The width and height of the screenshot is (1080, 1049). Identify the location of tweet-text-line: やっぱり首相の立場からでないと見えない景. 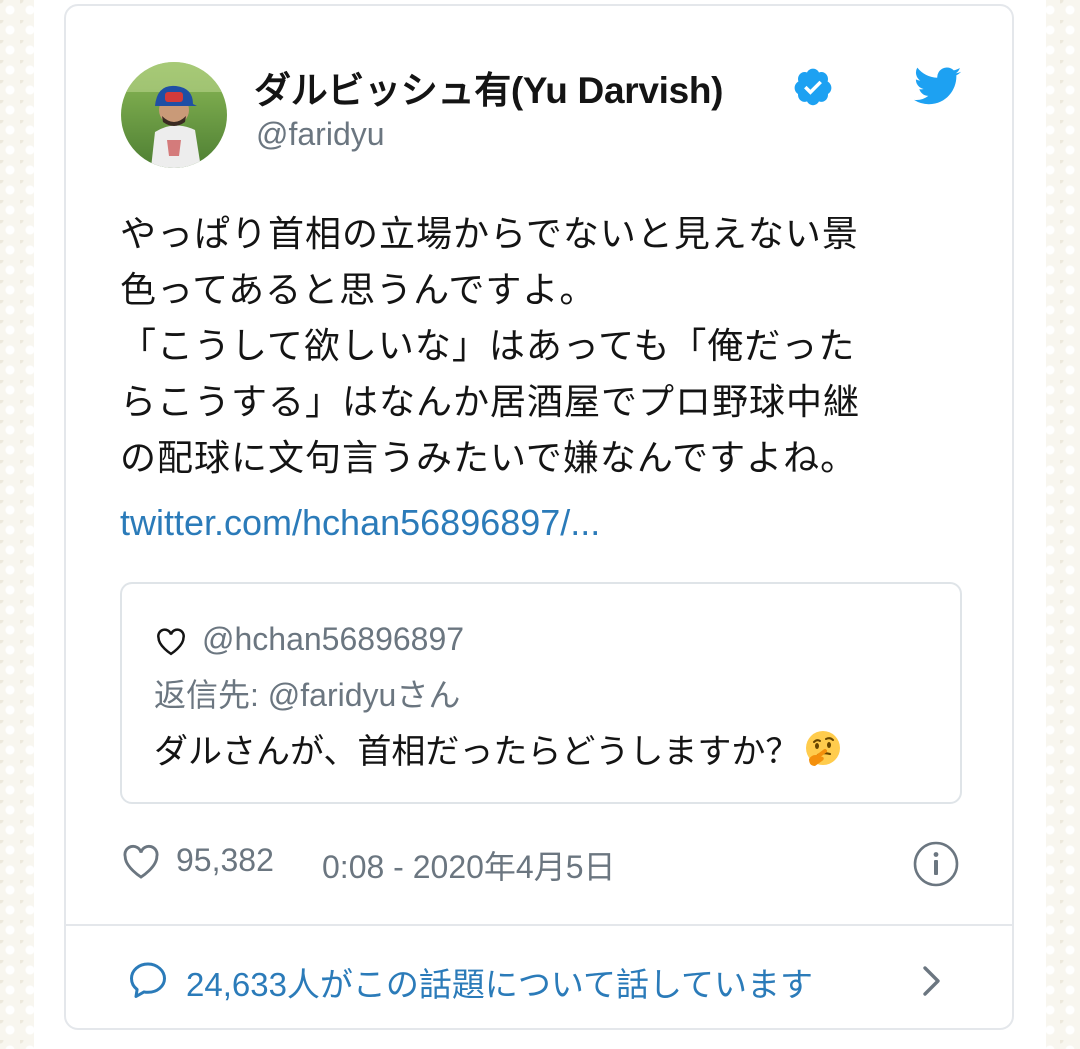
(489, 233).